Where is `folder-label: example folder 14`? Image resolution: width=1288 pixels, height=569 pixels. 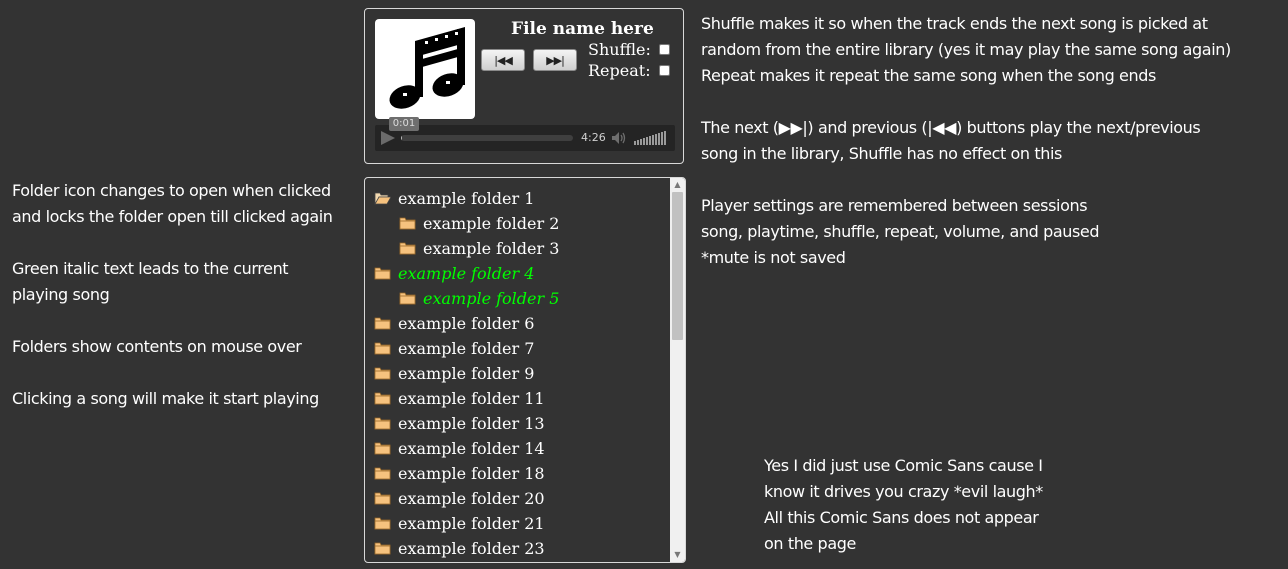
folder-label: example folder 14 is located at coordinates (471, 448).